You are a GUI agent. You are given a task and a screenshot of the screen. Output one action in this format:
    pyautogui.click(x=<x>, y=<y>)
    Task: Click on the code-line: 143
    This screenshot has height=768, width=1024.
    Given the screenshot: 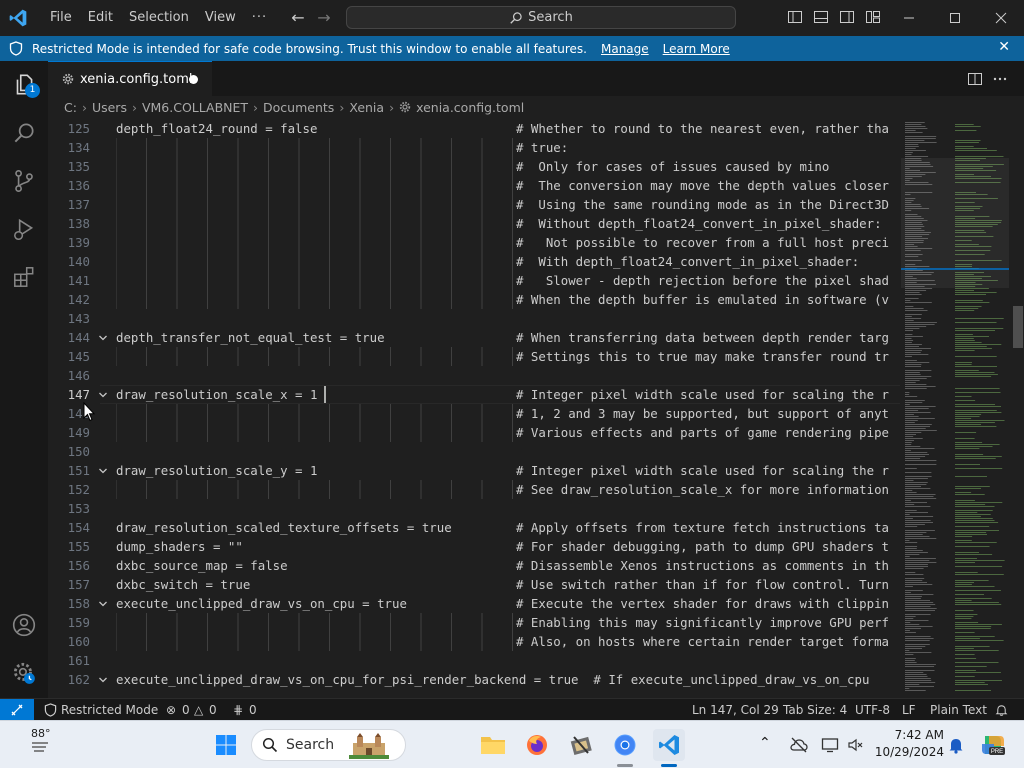 What is the action you would take?
    pyautogui.click(x=474, y=318)
    